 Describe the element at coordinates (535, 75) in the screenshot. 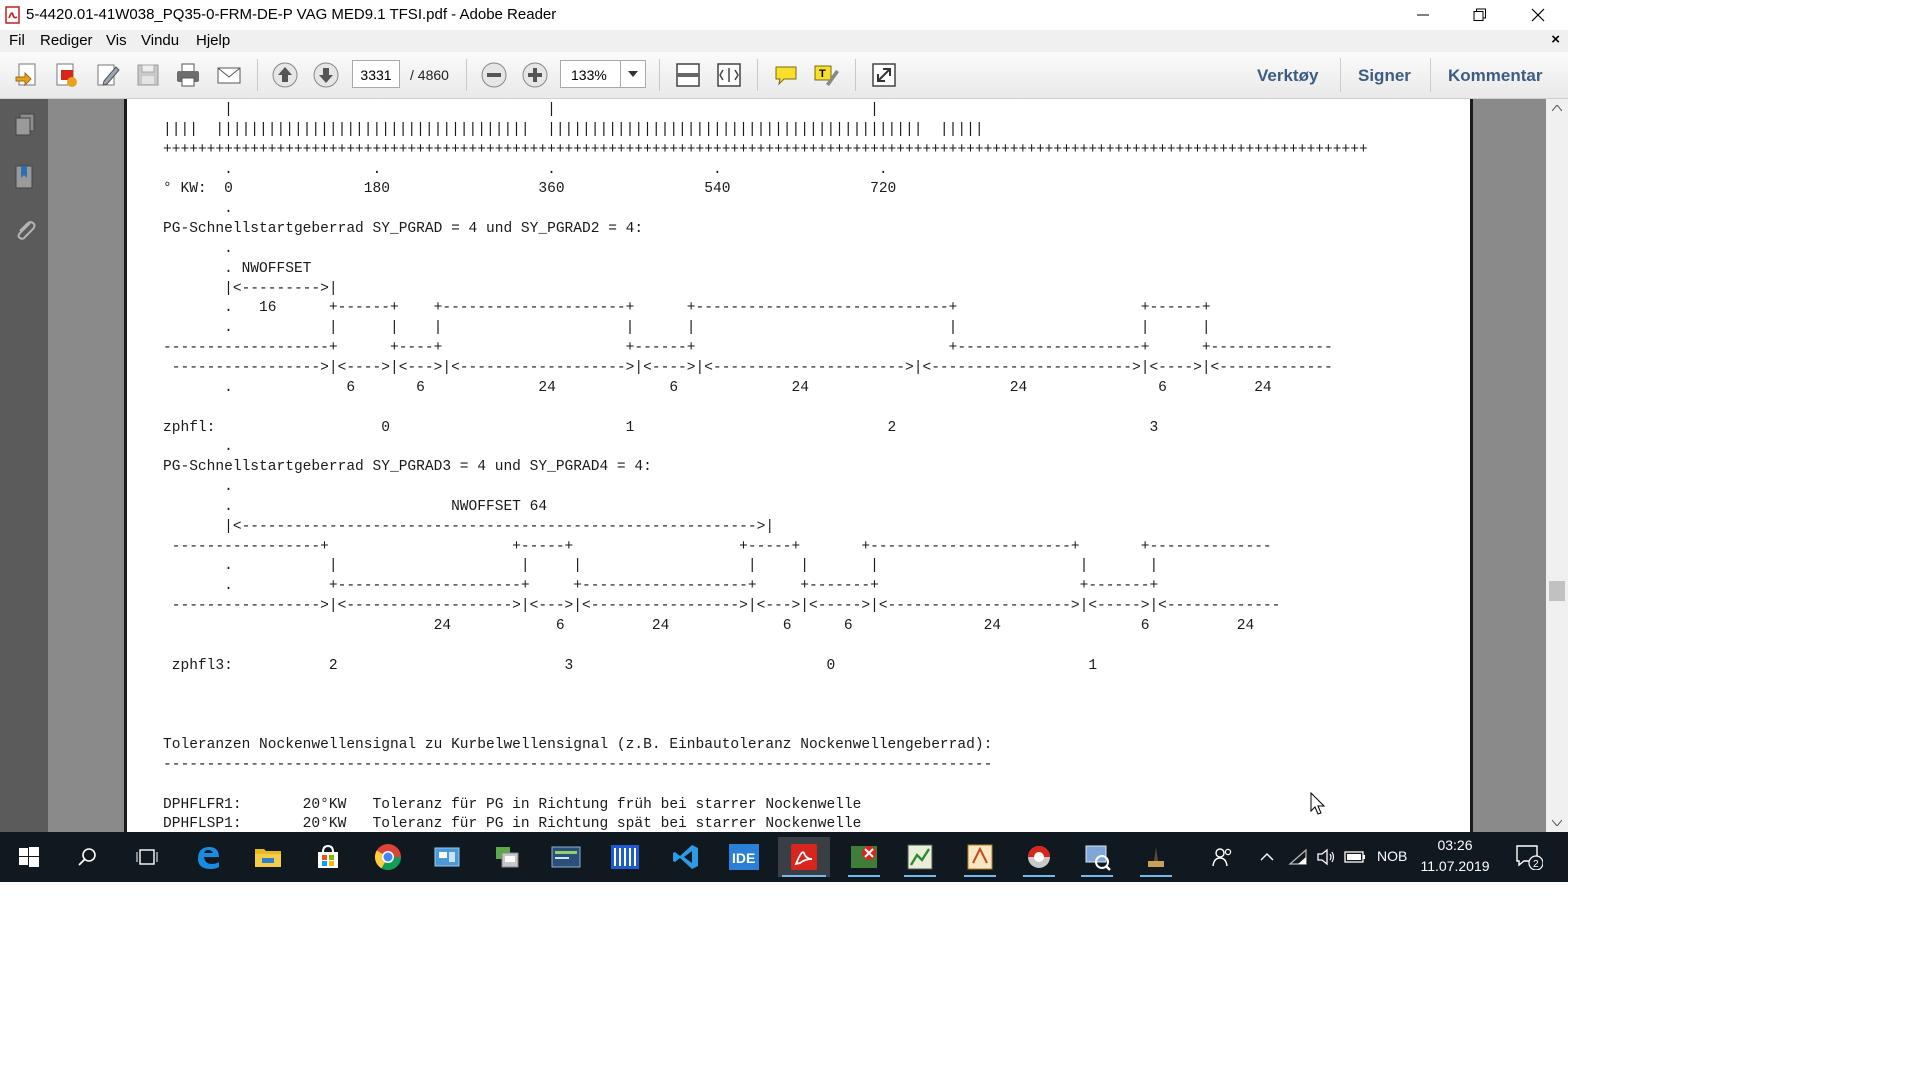

I see `zoom-in-icon` at that location.